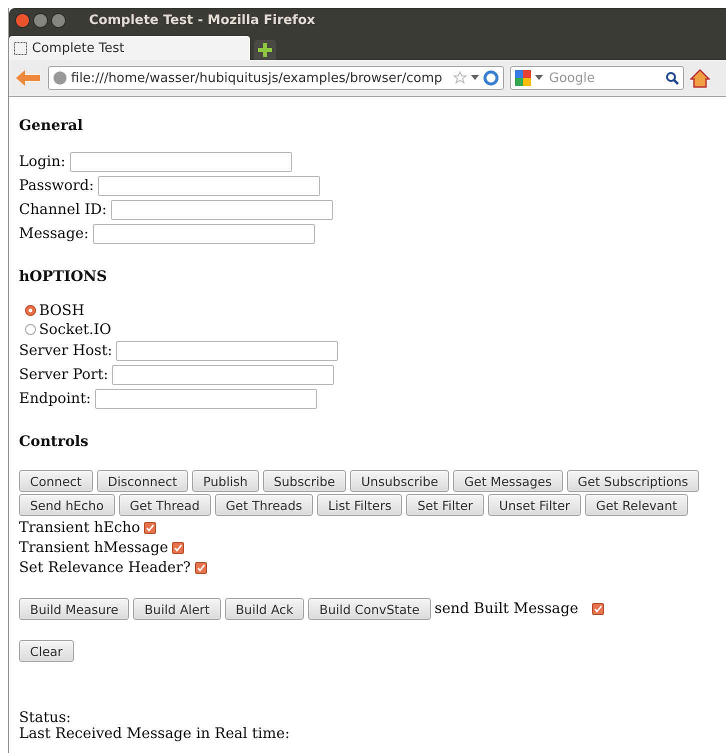 This screenshot has width=726, height=753. Describe the element at coordinates (46, 651) in the screenshot. I see `clear-button: Clear` at that location.